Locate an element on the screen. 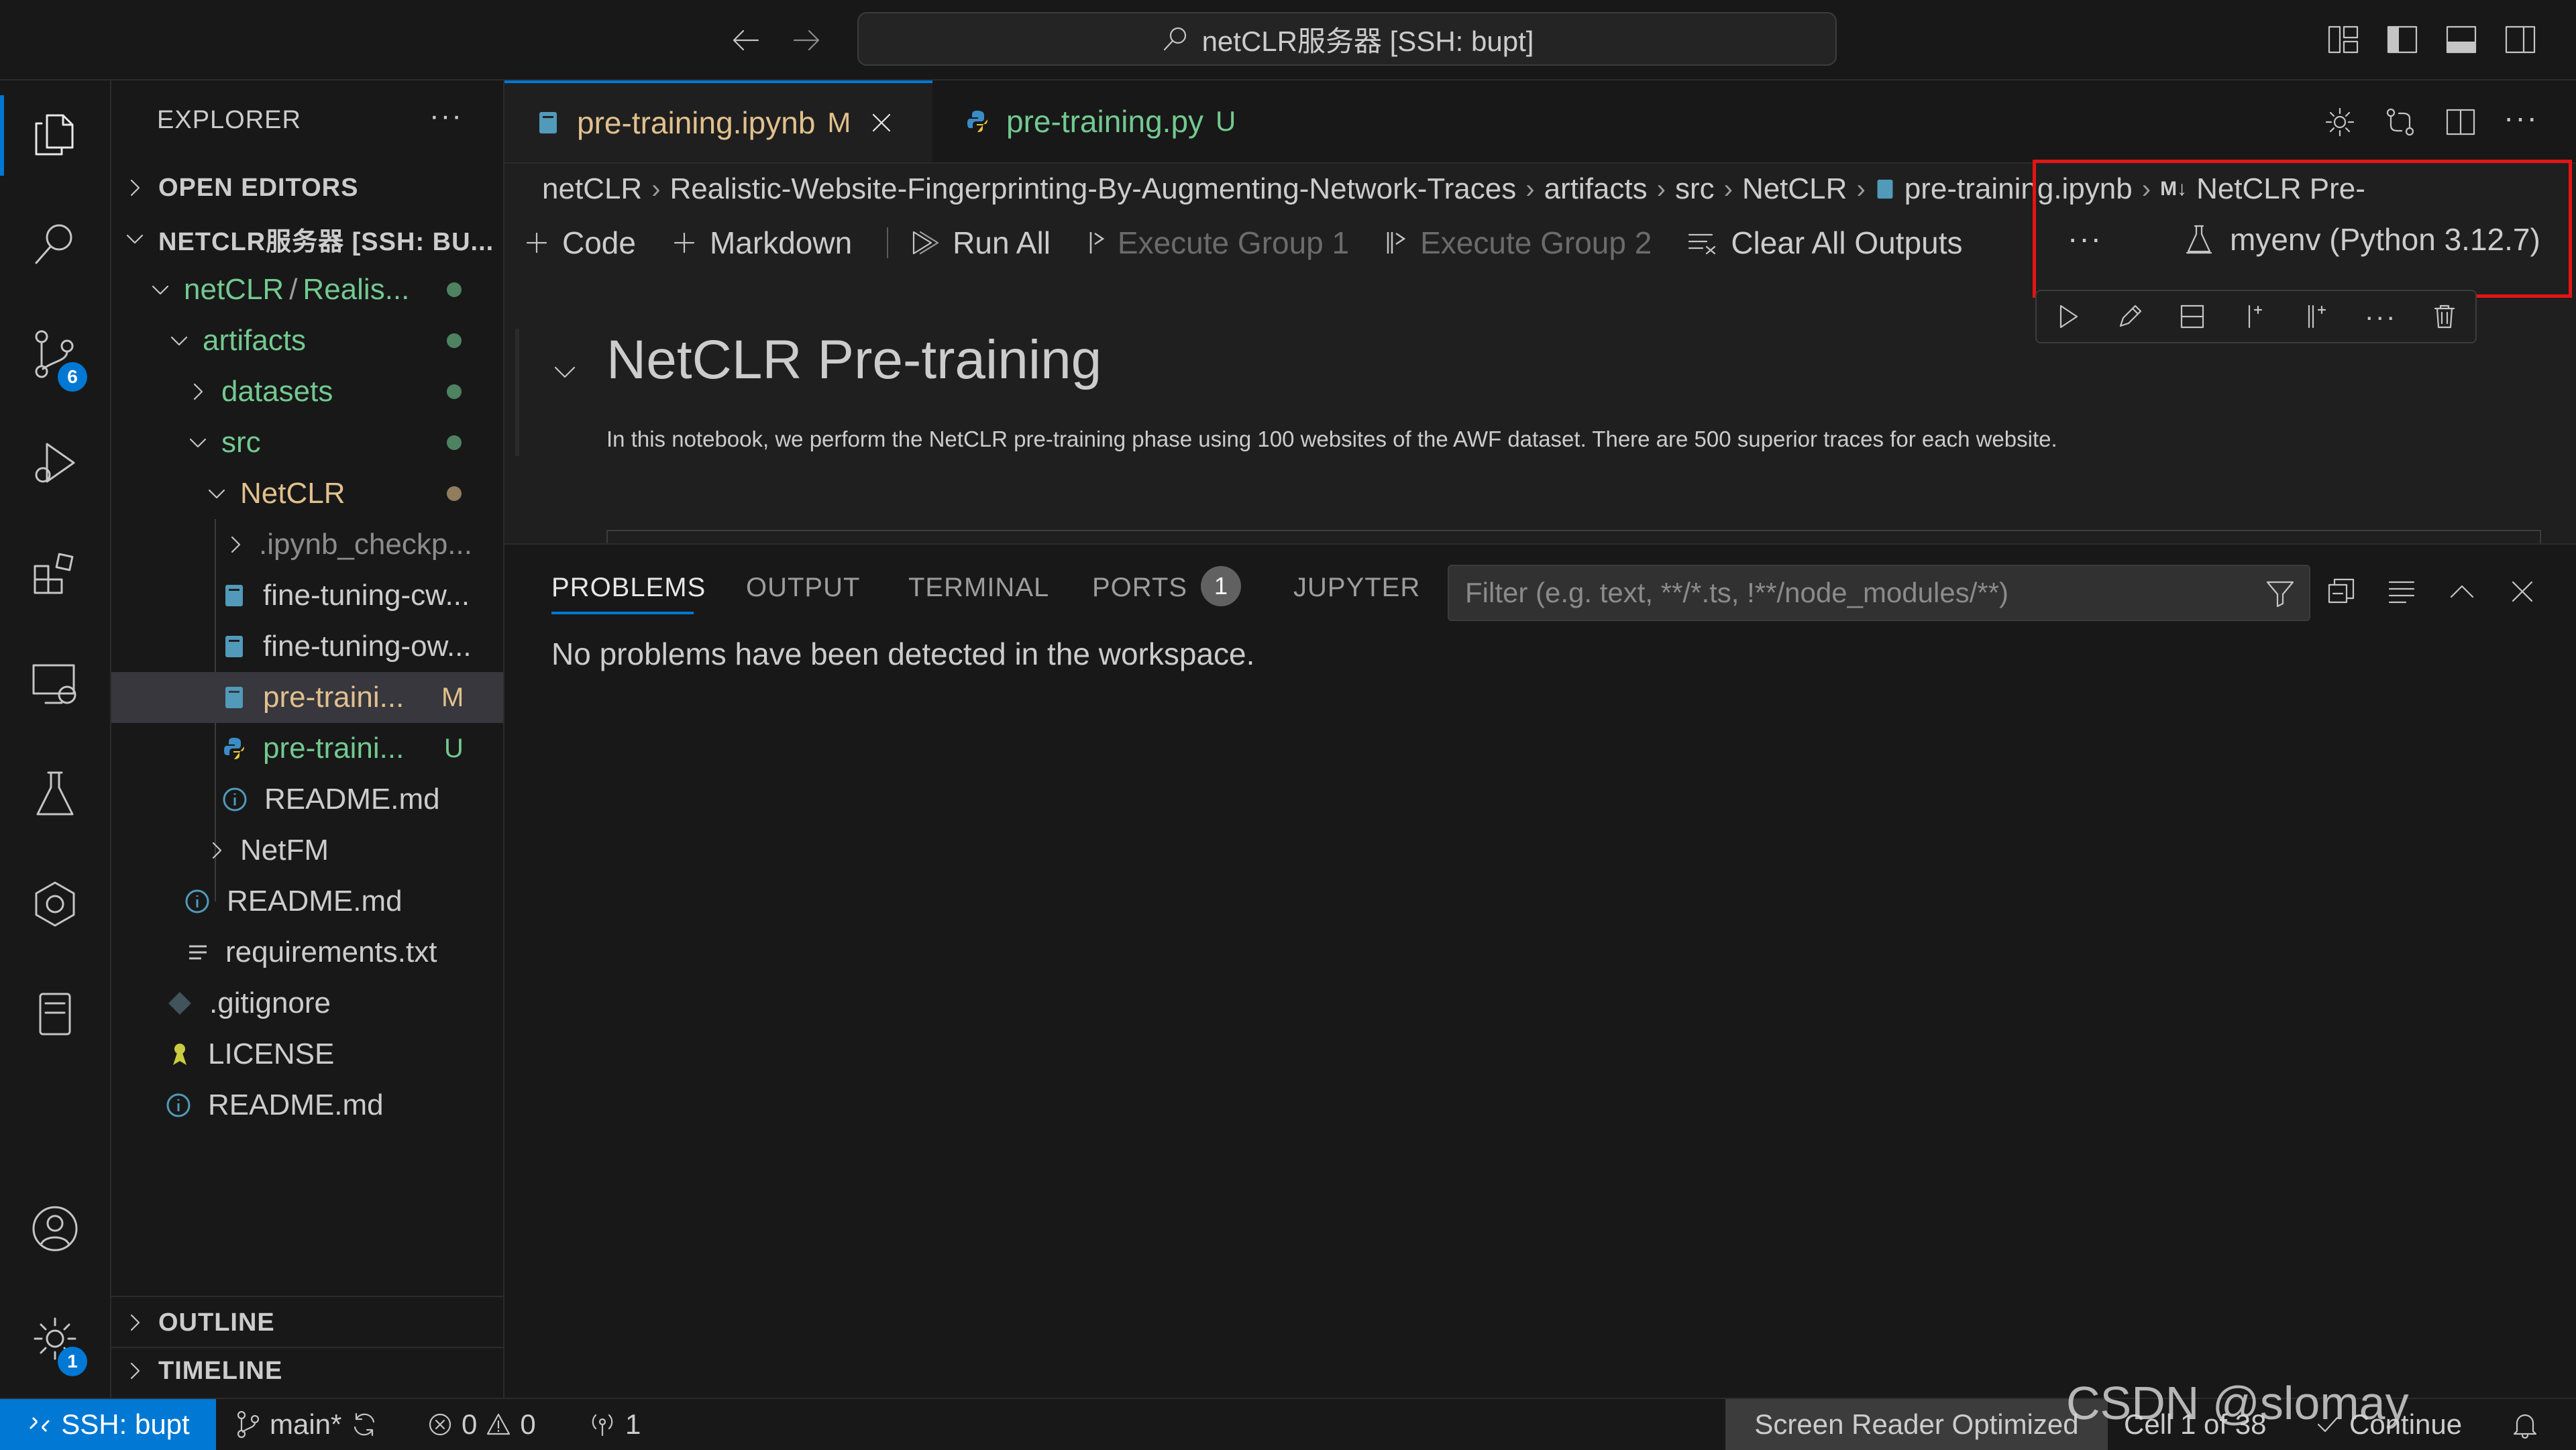  panel-tab-jupyter: JUPYTER is located at coordinates (1356, 588).